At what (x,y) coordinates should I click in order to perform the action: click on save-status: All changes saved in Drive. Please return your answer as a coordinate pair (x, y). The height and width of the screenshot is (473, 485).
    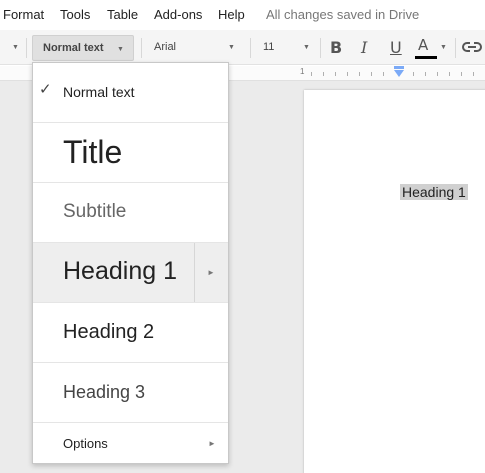
    Looking at the image, I should click on (343, 14).